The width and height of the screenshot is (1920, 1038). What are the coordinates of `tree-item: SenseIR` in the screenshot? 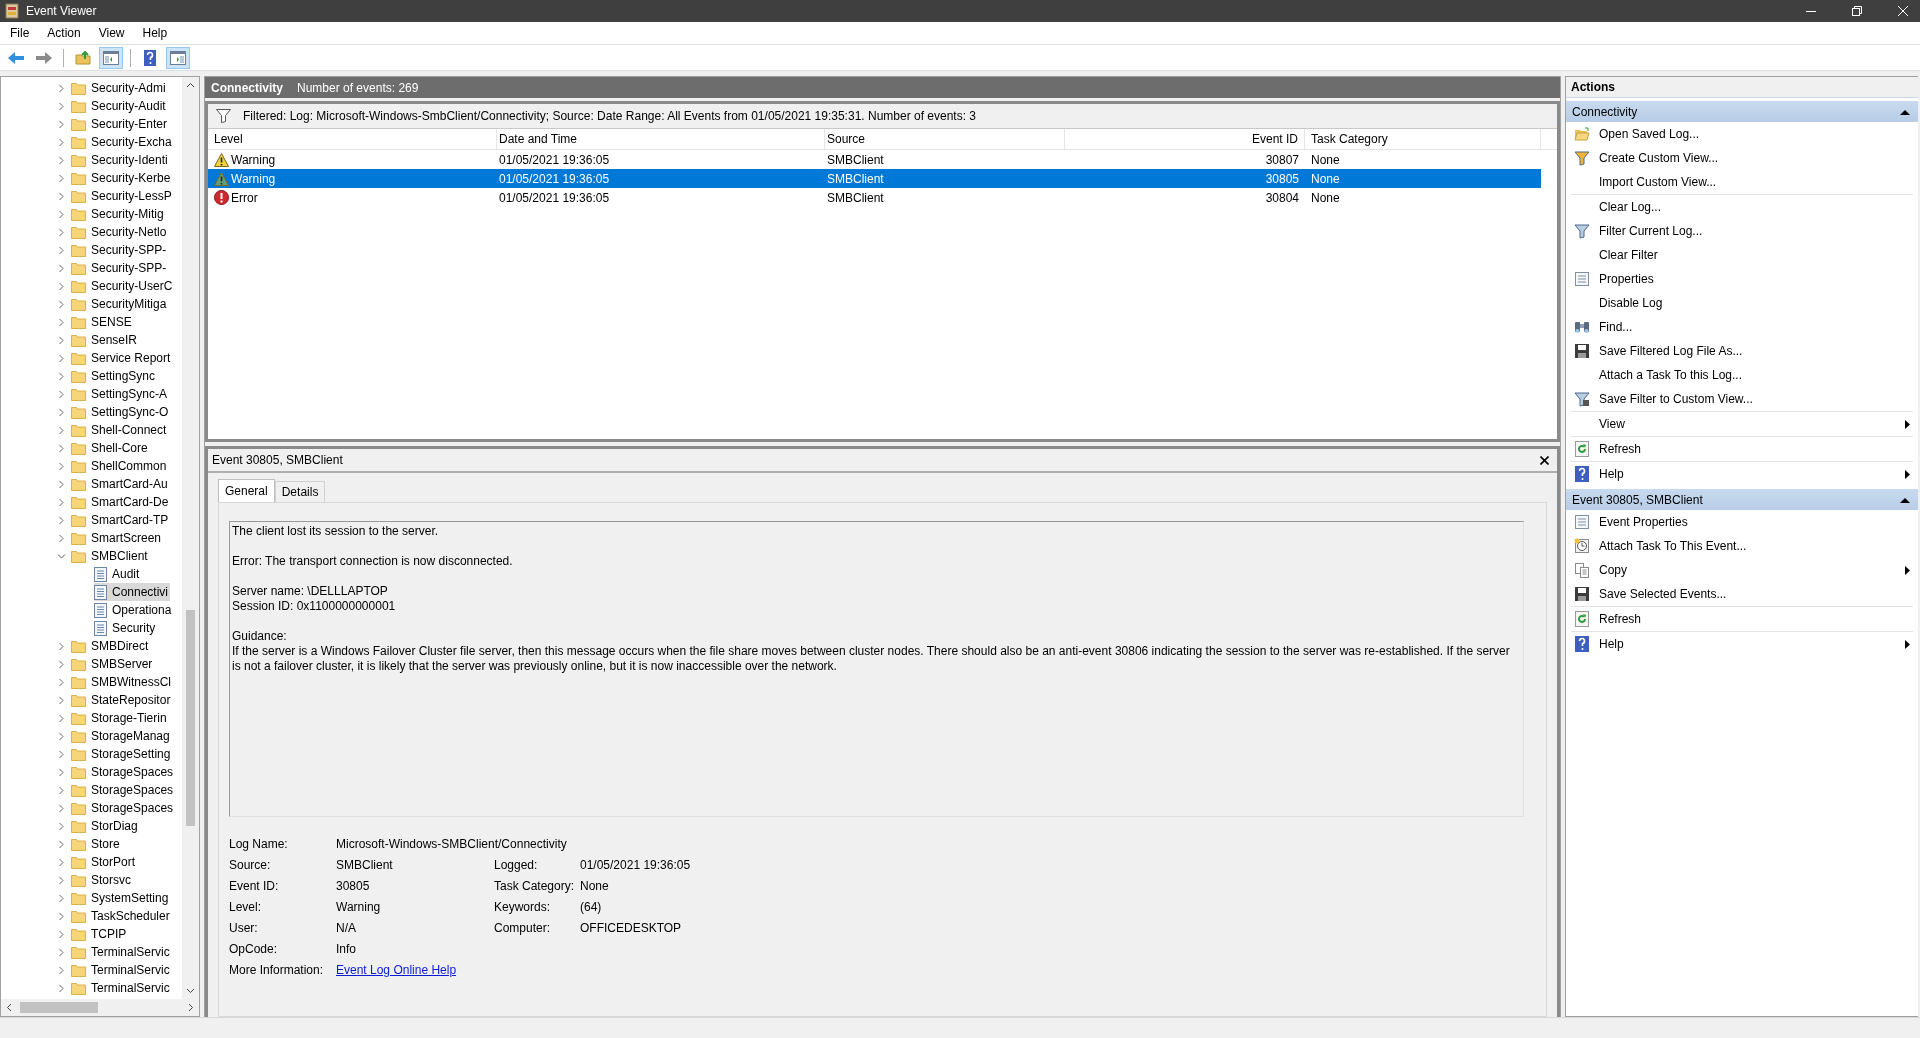 It's located at (70, 340).